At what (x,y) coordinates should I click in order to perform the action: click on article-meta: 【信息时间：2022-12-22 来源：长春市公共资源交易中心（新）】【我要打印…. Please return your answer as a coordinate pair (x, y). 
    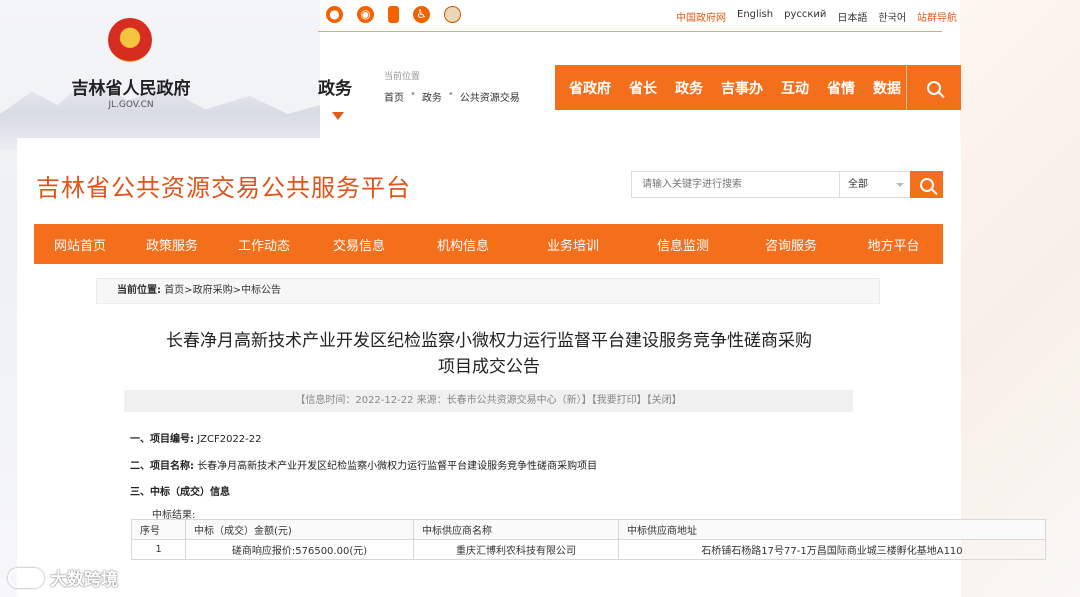
    Looking at the image, I should click on (488, 401).